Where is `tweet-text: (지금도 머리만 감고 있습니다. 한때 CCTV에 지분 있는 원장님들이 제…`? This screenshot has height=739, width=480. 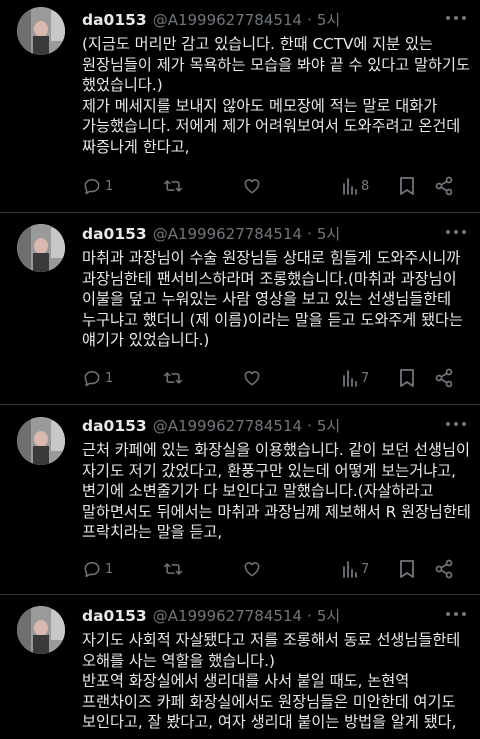 tweet-text: (지금도 머리만 감고 있습니다. 한때 CCTV에 지분 있는 원장님들이 제… is located at coordinates (276, 96).